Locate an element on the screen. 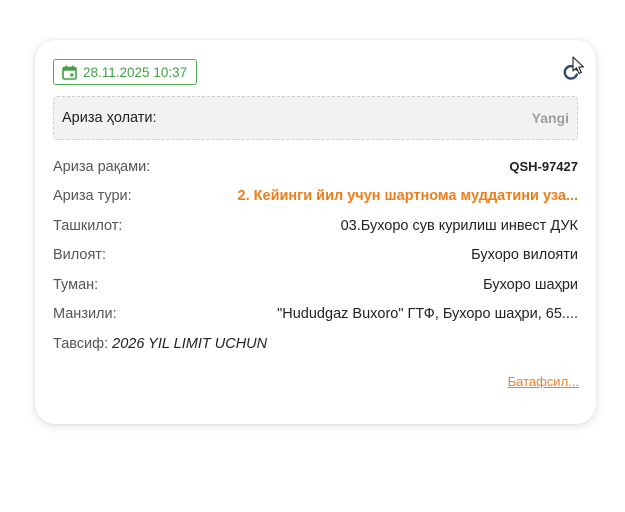 This screenshot has width=625, height=512. date-badge: 28.11.2025 10:37 is located at coordinates (125, 72).